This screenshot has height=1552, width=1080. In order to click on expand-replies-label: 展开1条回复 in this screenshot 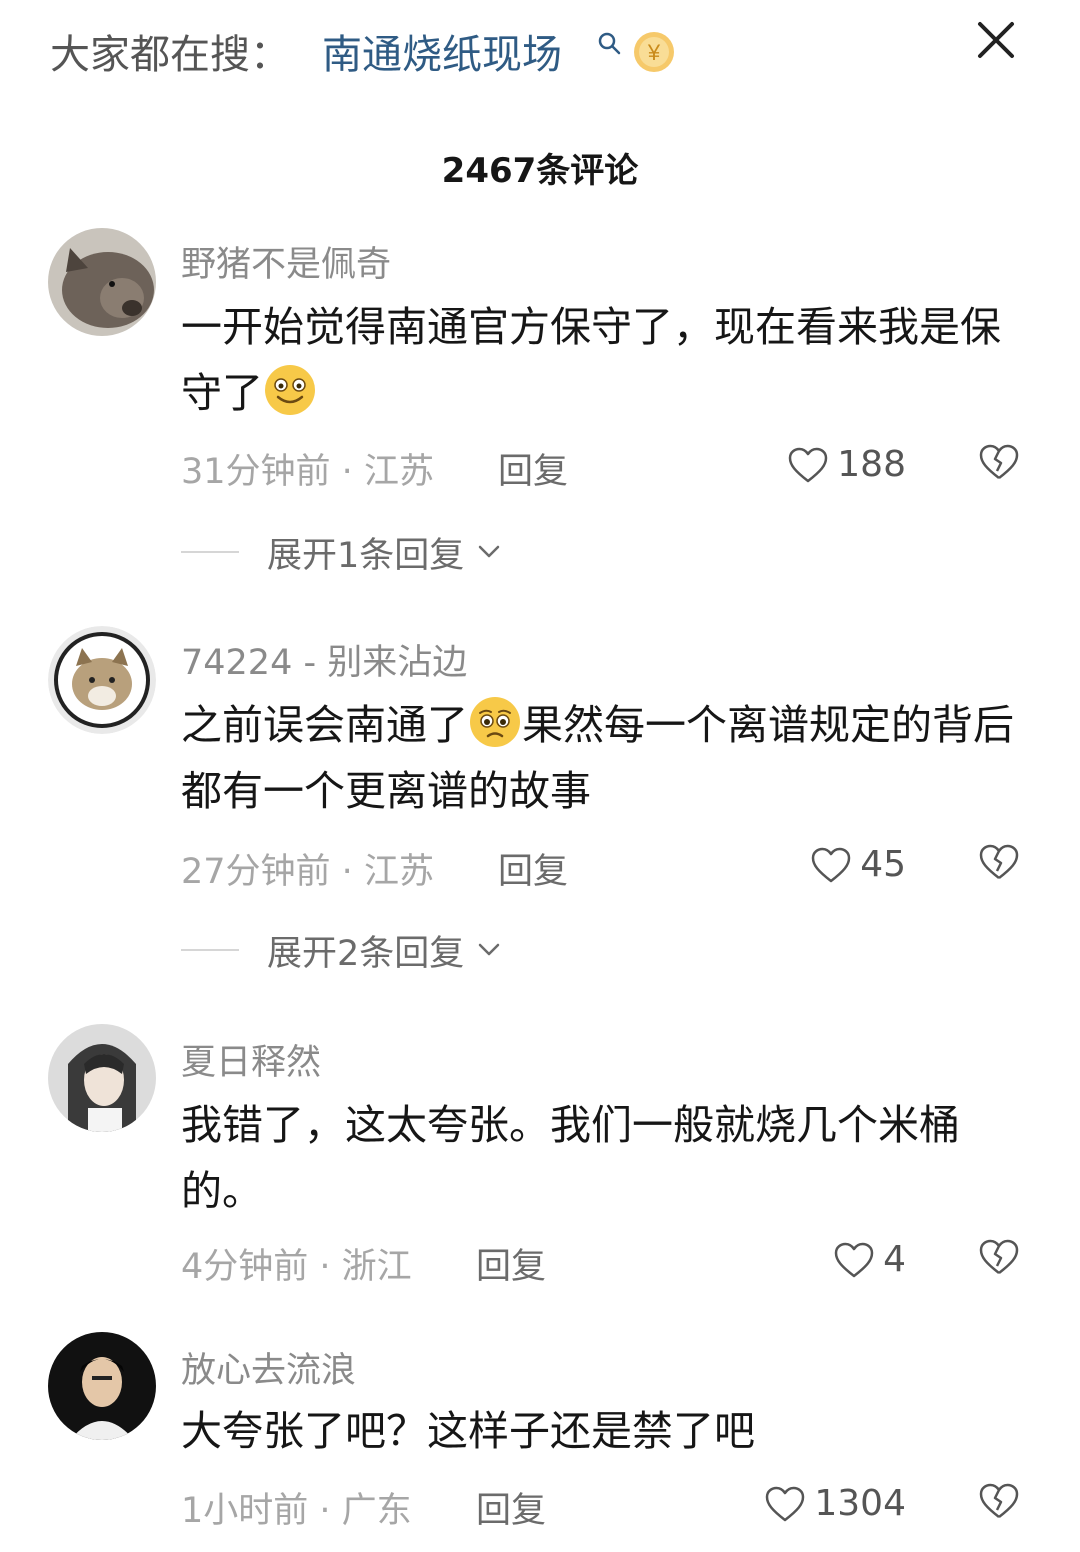, I will do `click(366, 555)`.